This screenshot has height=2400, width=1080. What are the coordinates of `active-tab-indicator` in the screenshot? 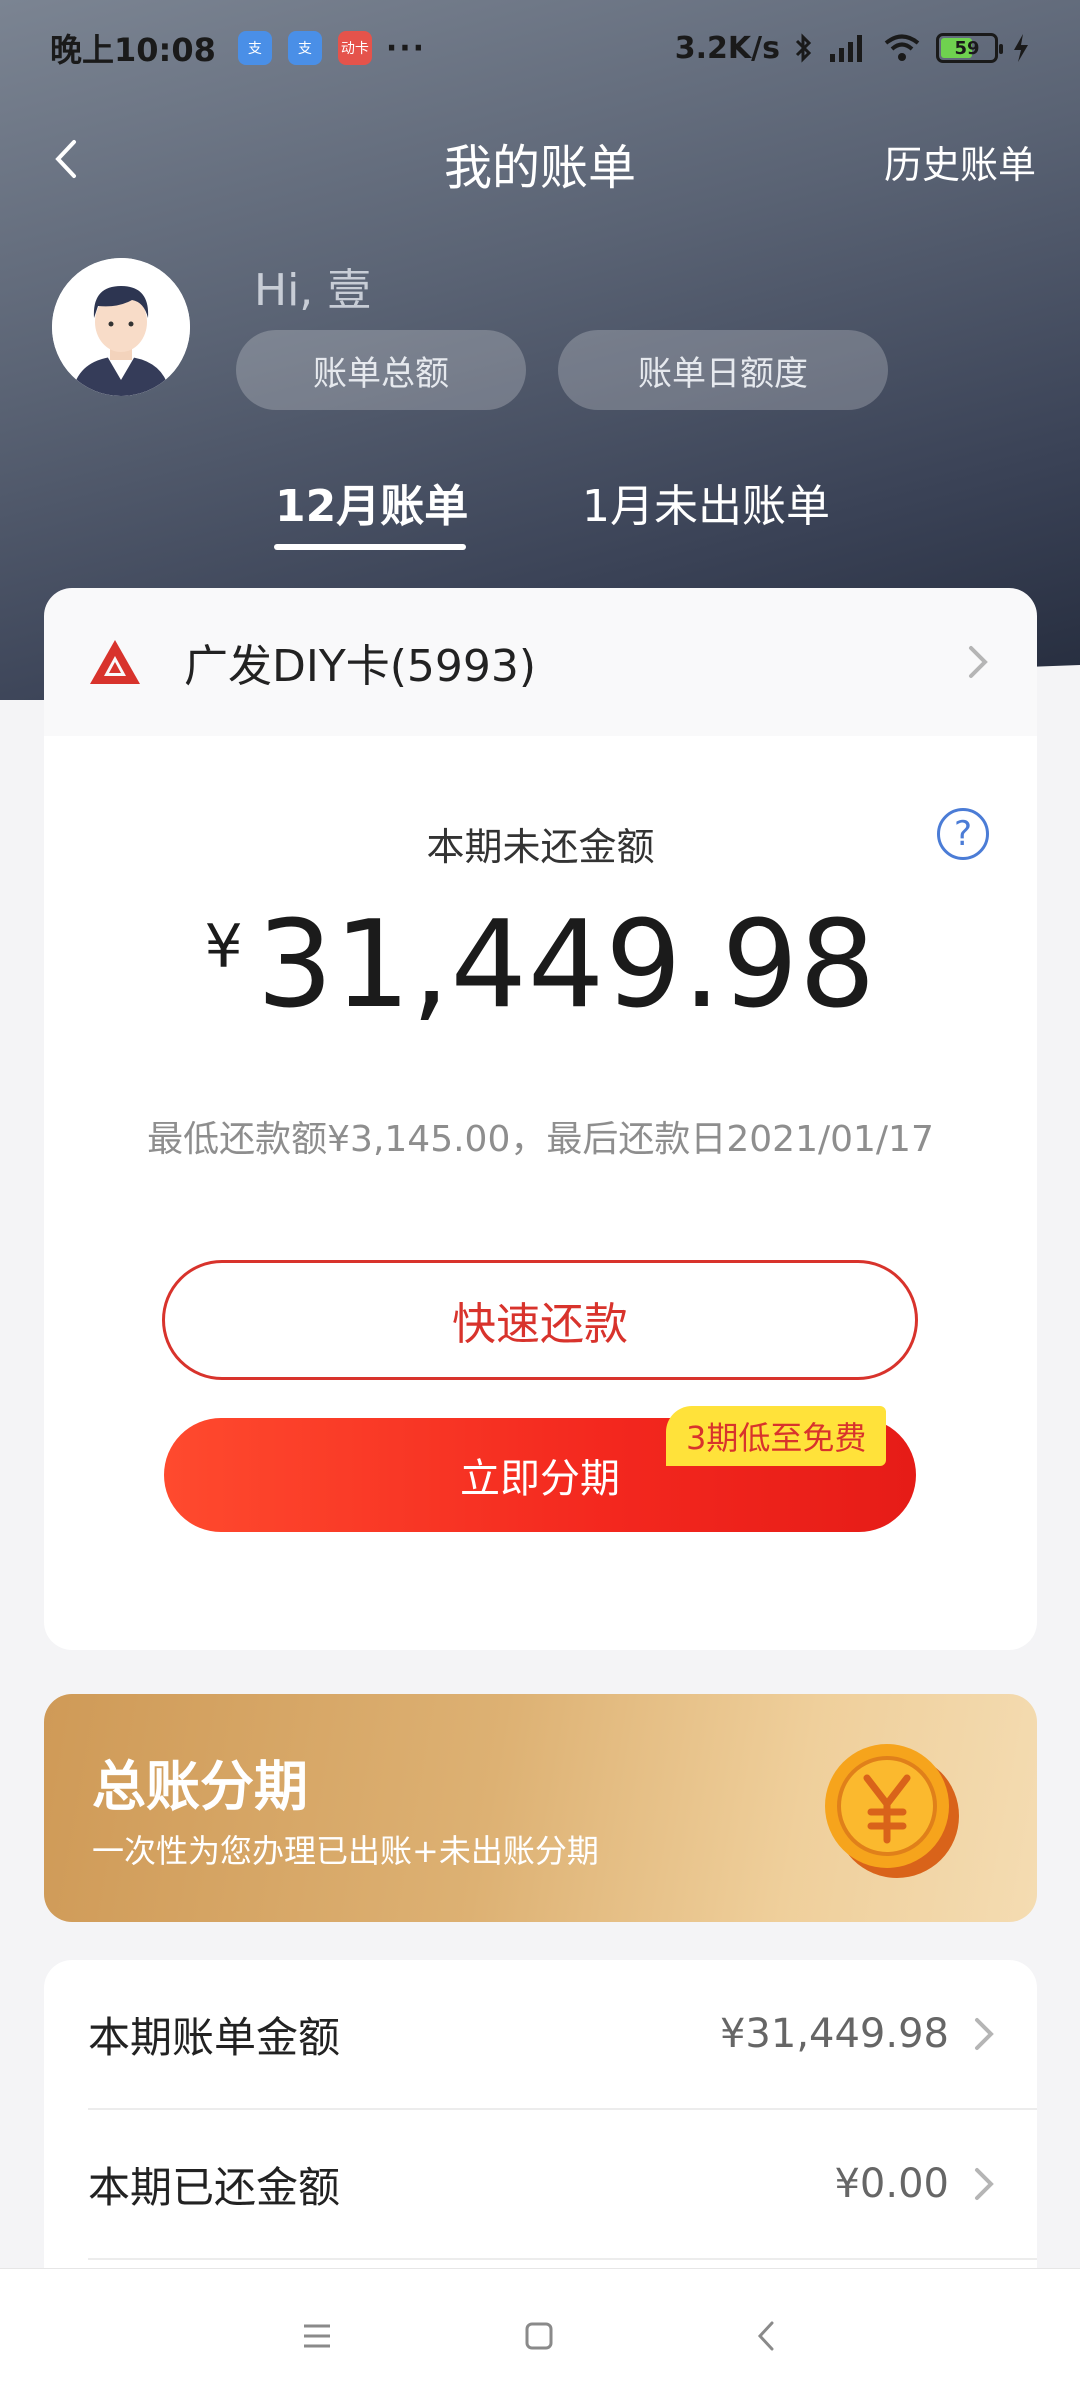 It's located at (370, 547).